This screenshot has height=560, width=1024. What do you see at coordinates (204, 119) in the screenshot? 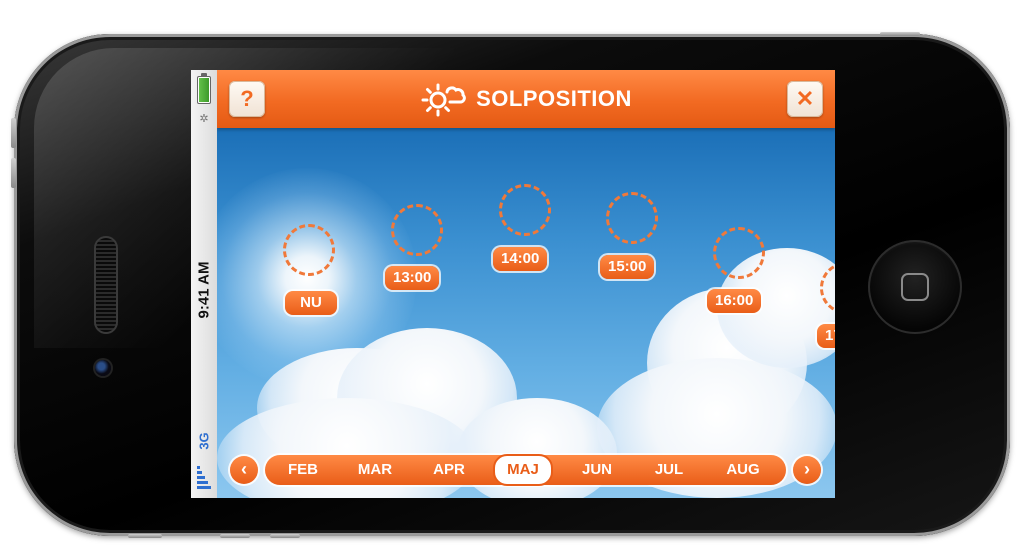
I see `bluetooth-icon: ✲` at bounding box center [204, 119].